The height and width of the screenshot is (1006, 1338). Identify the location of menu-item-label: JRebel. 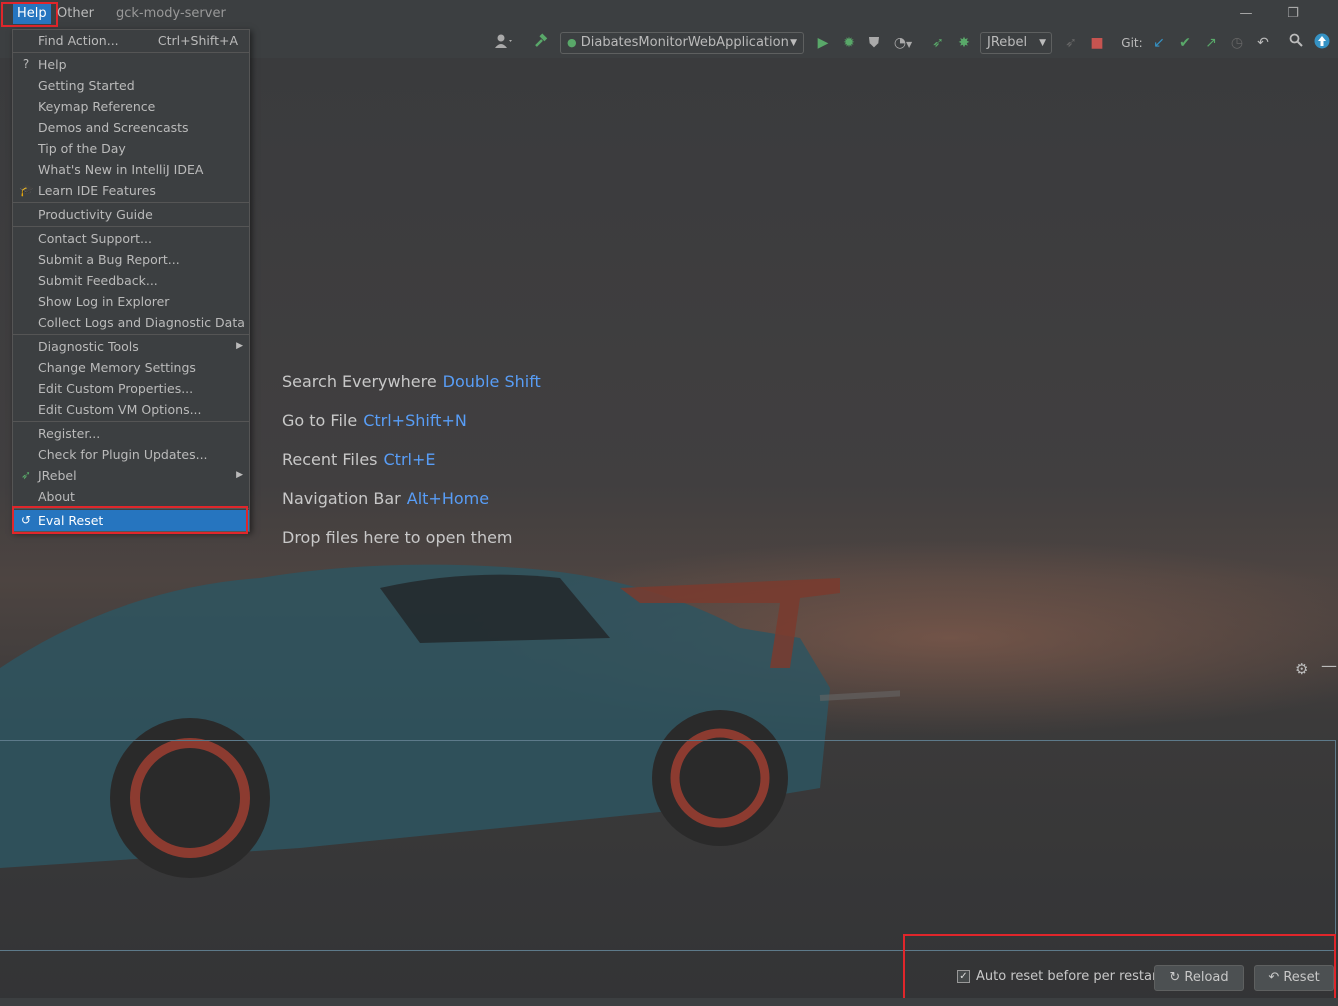
(57, 475).